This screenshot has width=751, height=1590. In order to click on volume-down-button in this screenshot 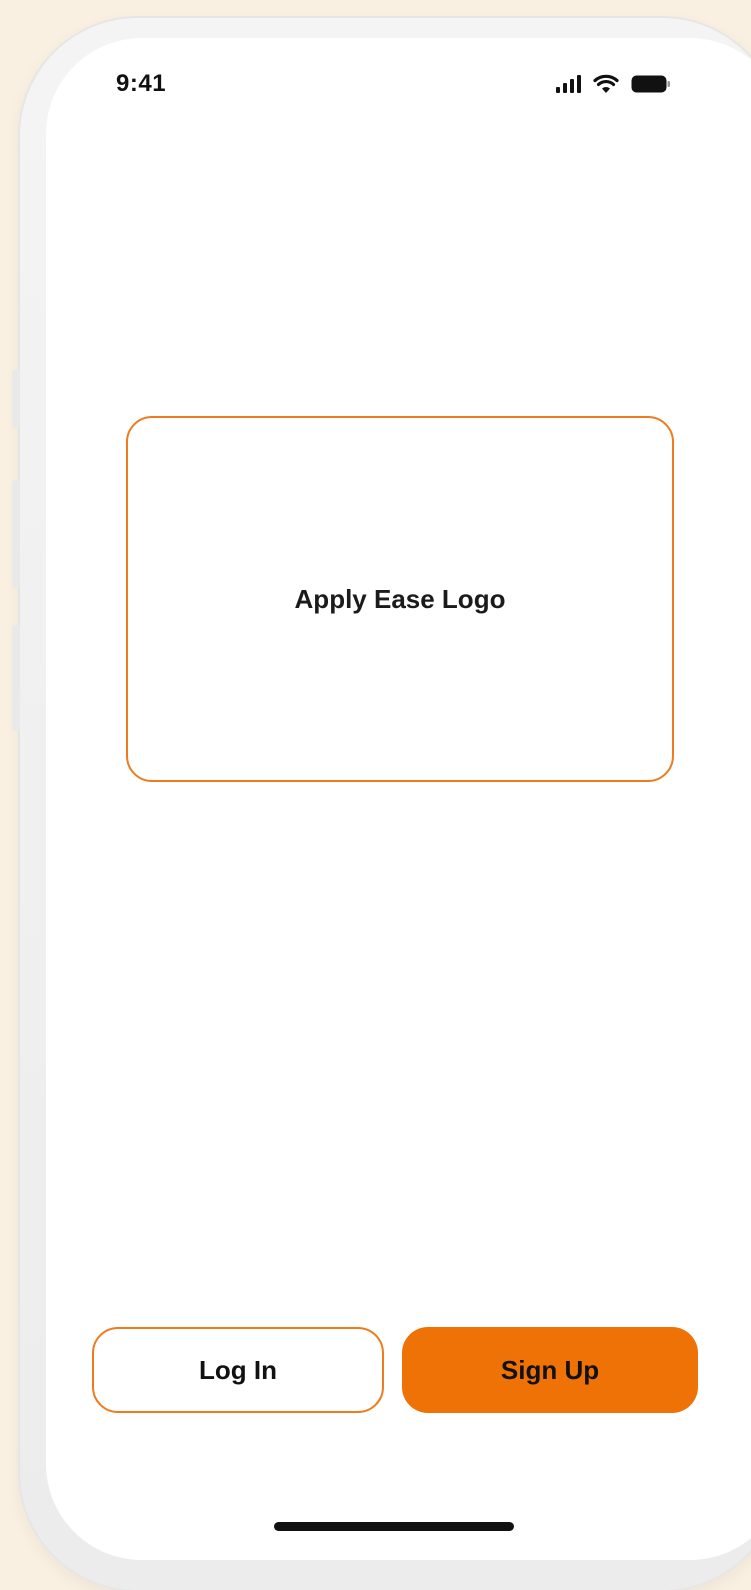, I will do `click(16, 678)`.